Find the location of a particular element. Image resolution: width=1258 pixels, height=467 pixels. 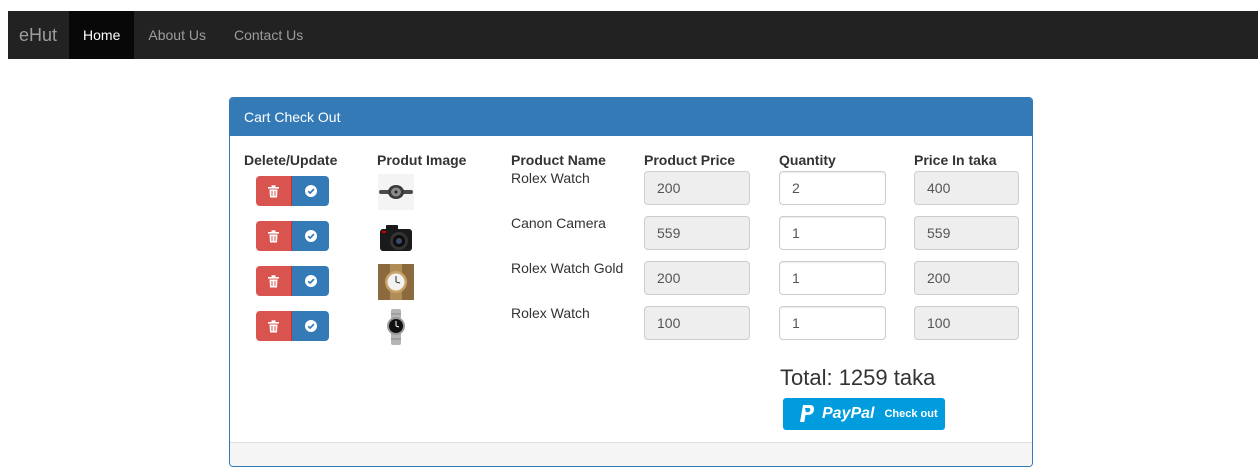

cart-row: Canon Camera 559 1 559 is located at coordinates (631, 238).